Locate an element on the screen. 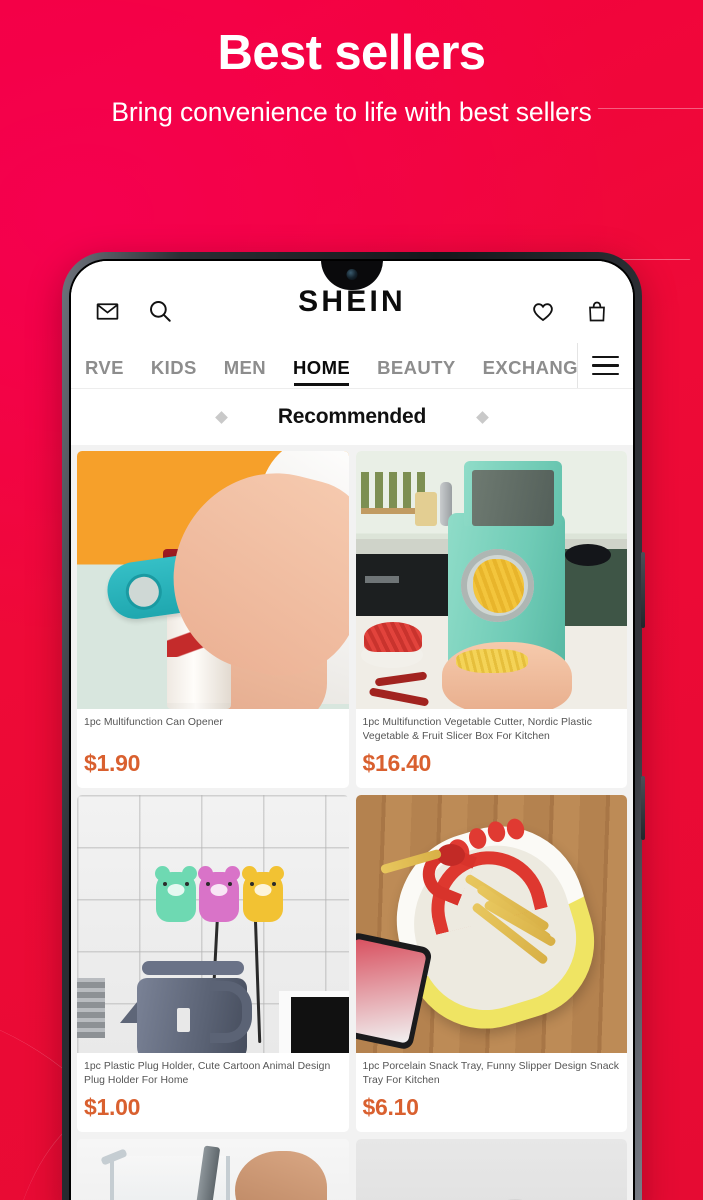  product-price: $1.00 is located at coordinates (112, 1107).